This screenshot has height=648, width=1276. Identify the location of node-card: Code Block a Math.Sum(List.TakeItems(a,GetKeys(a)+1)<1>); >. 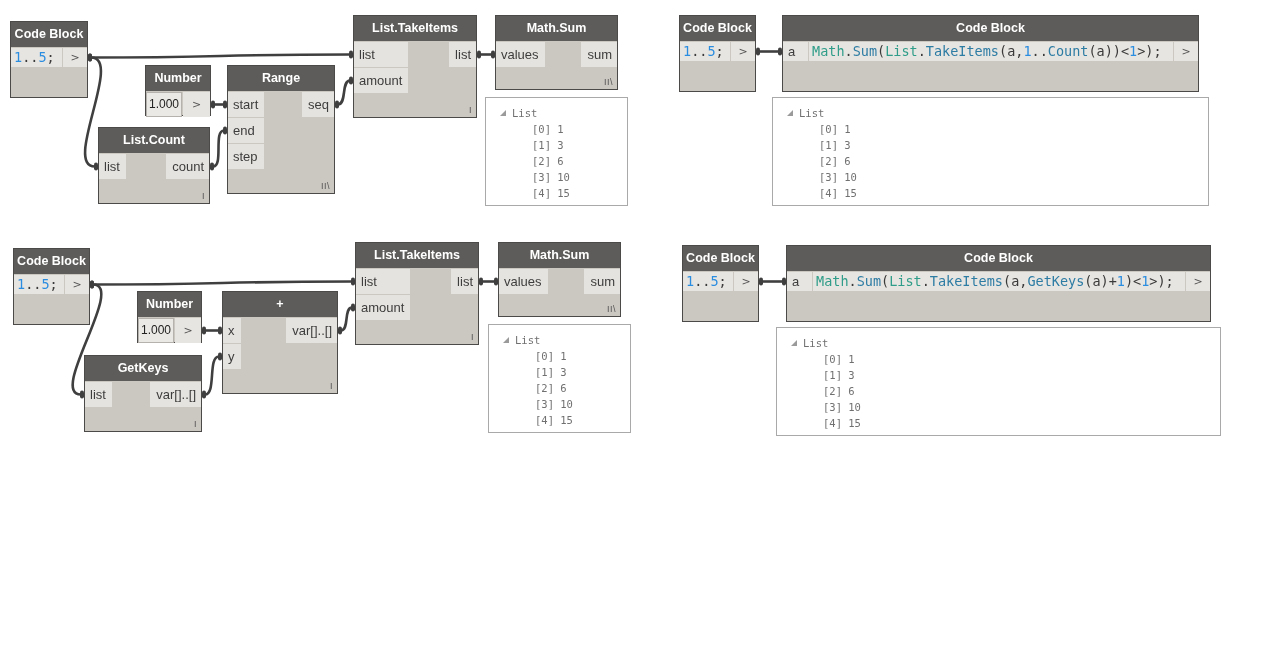
(998, 283).